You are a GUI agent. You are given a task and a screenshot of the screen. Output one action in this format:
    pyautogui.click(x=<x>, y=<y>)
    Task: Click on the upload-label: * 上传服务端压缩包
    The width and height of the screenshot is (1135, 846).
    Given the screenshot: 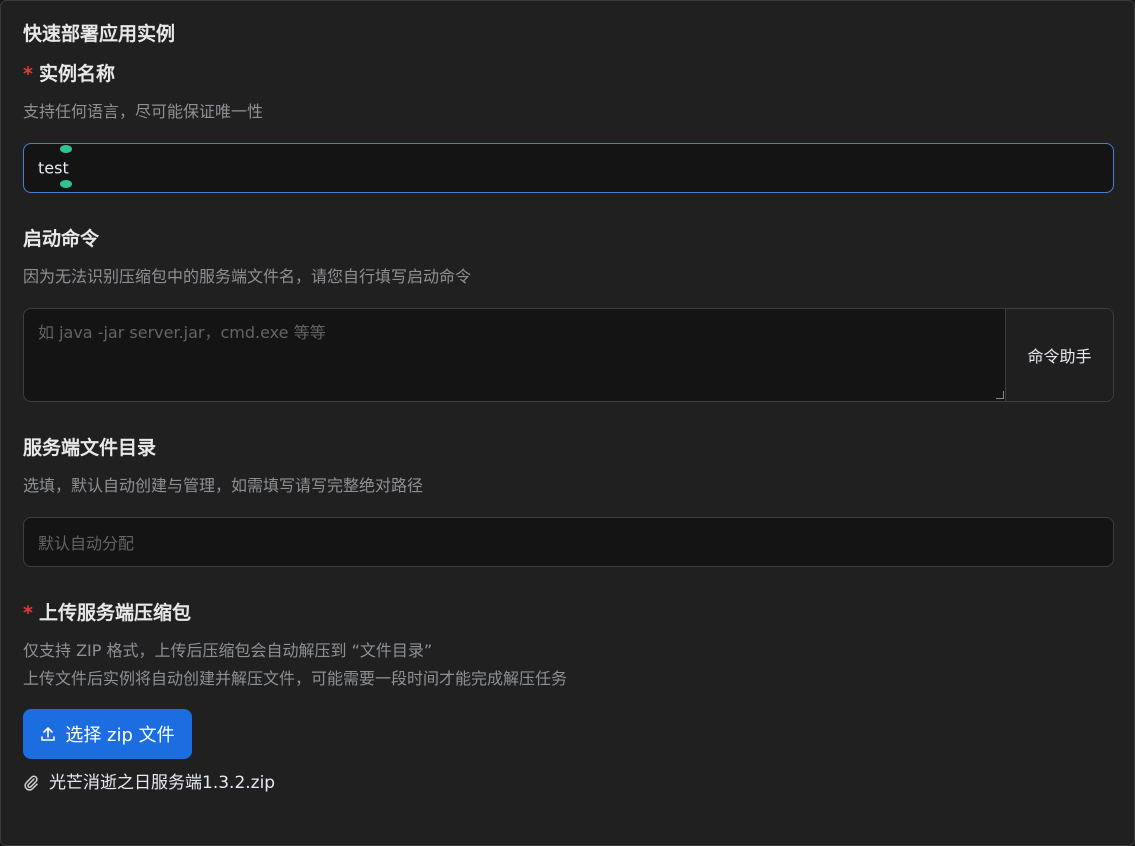 What is the action you would take?
    pyautogui.click(x=107, y=613)
    